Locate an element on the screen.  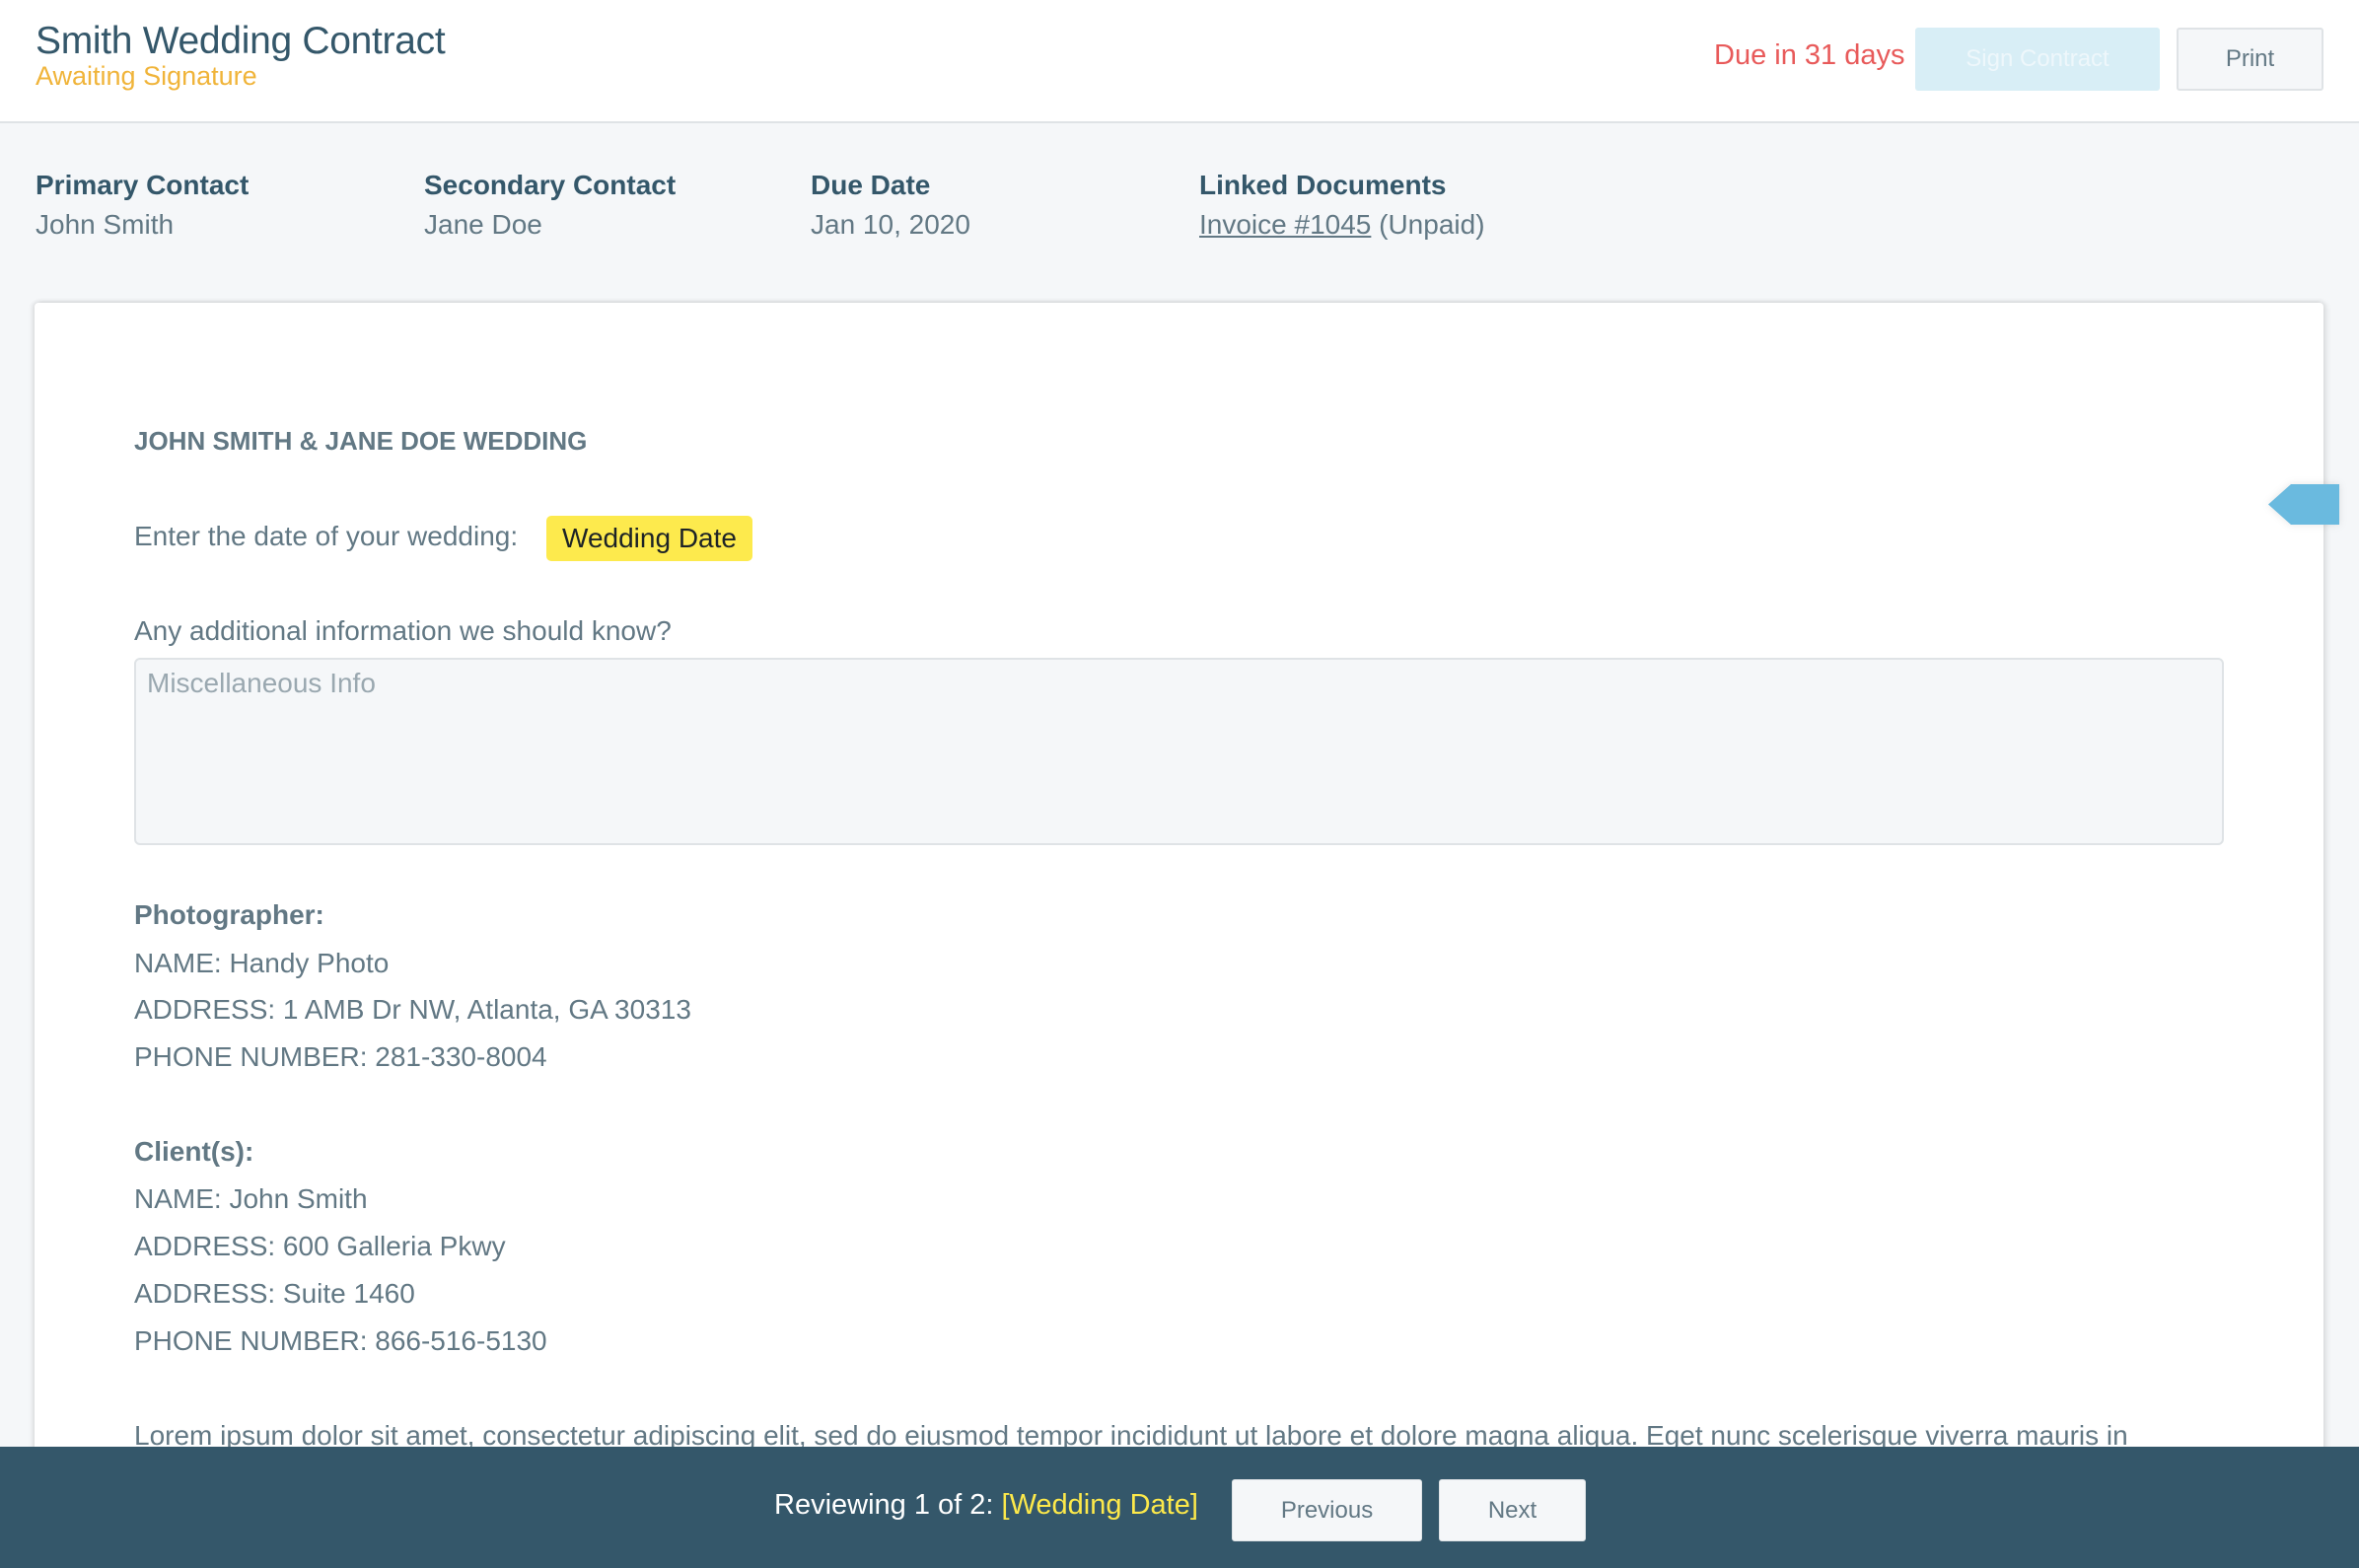
print-button: Print is located at coordinates (2250, 59).